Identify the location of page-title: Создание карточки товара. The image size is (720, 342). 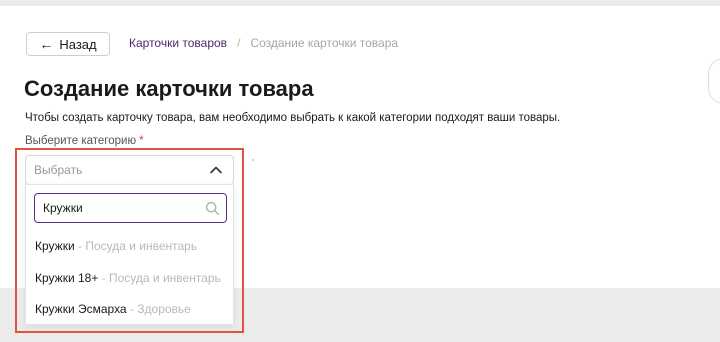
(169, 88).